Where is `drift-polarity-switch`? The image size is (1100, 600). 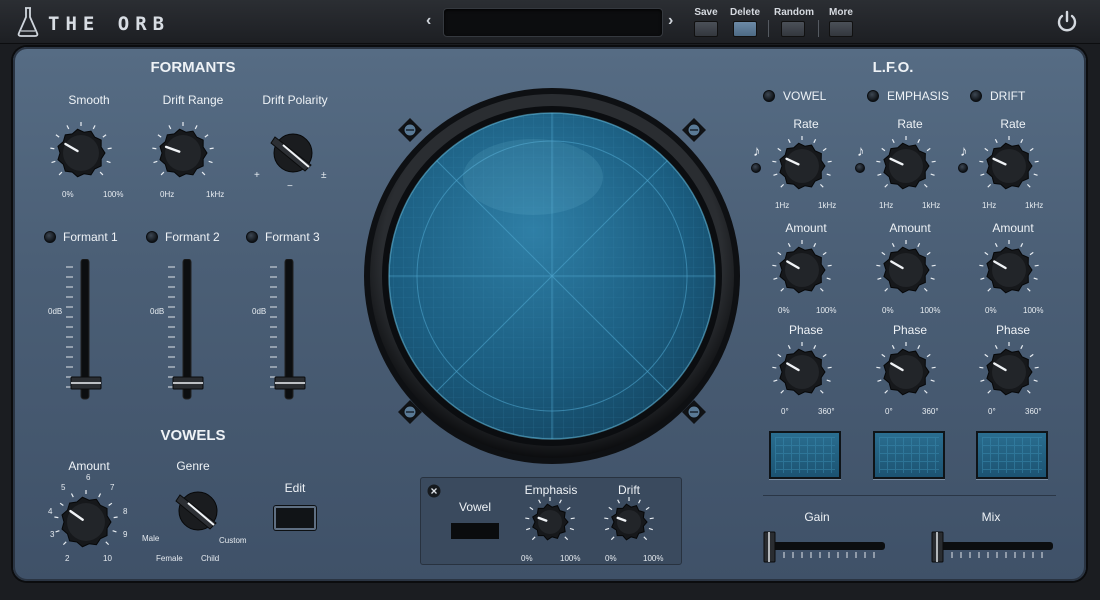 drift-polarity-switch is located at coordinates (294, 157).